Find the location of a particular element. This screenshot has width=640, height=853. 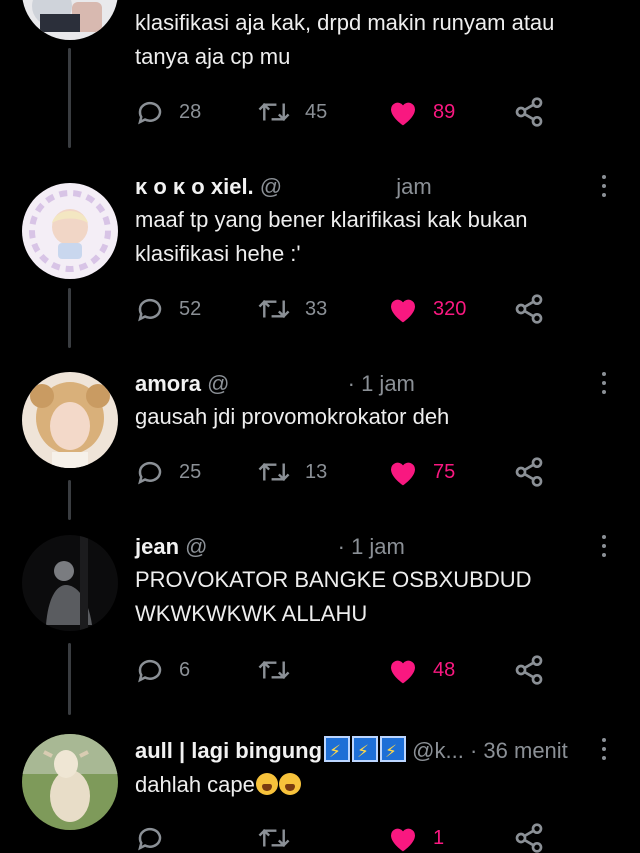

like-button: 75 is located at coordinates (421, 472).